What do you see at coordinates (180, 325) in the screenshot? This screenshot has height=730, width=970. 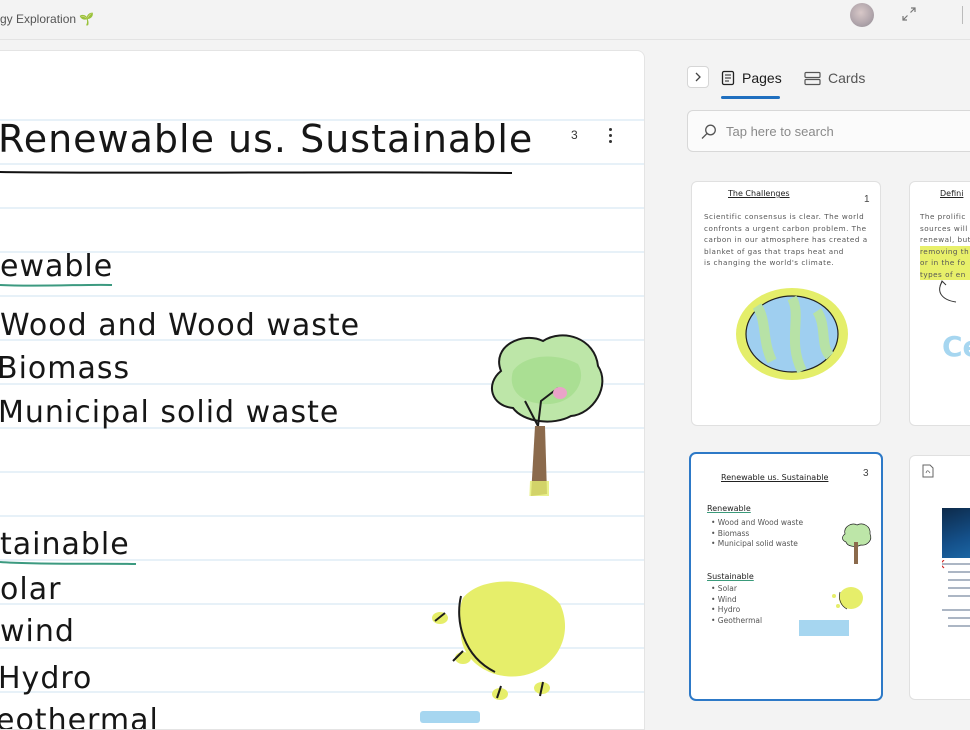 I see `renewable-item: Wood and Wood waste` at bounding box center [180, 325].